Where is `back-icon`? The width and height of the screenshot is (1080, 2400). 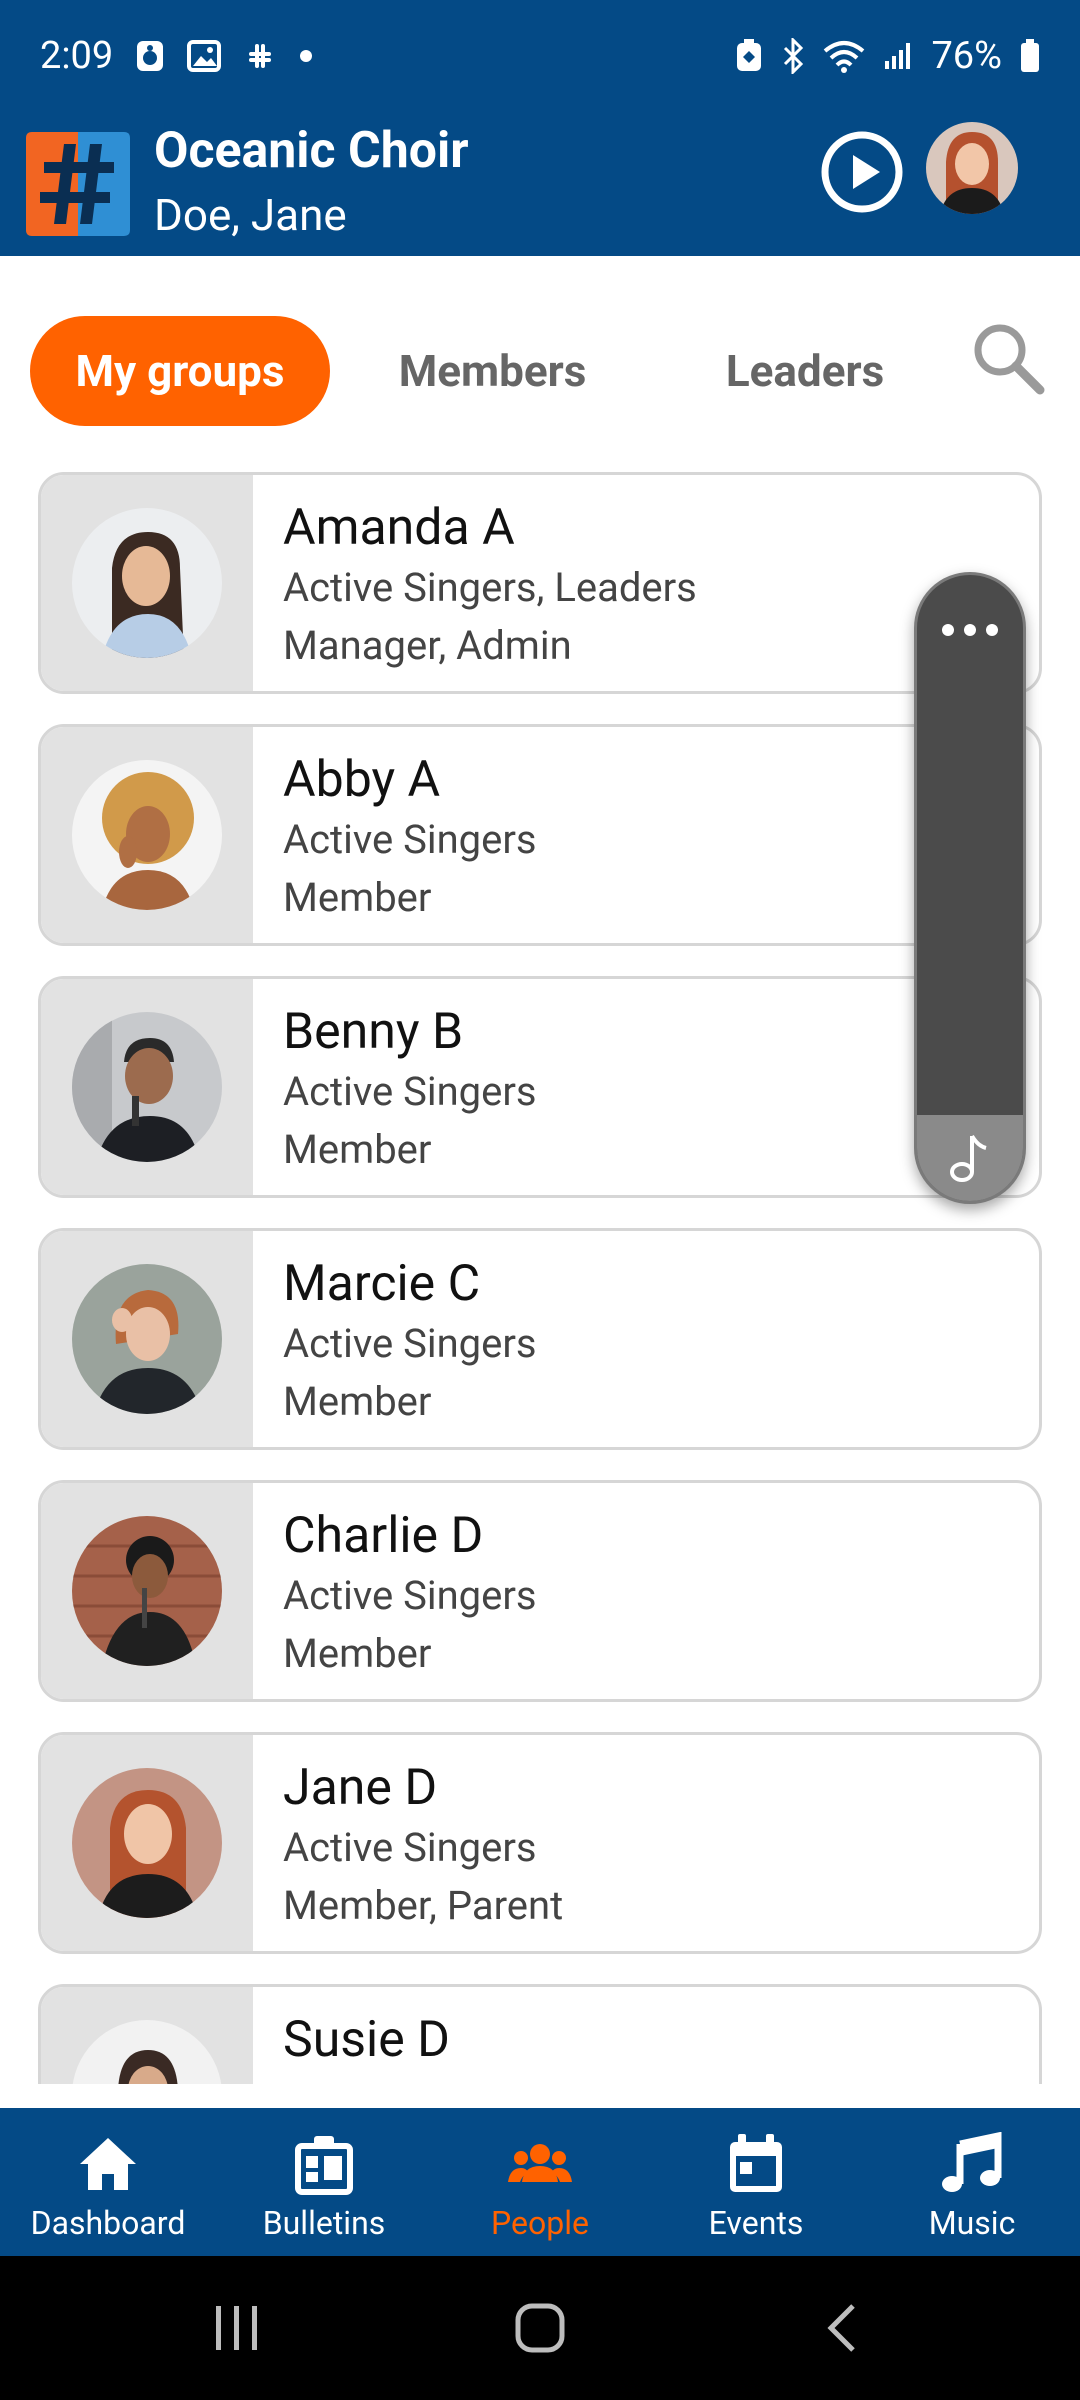
back-icon is located at coordinates (843, 2328).